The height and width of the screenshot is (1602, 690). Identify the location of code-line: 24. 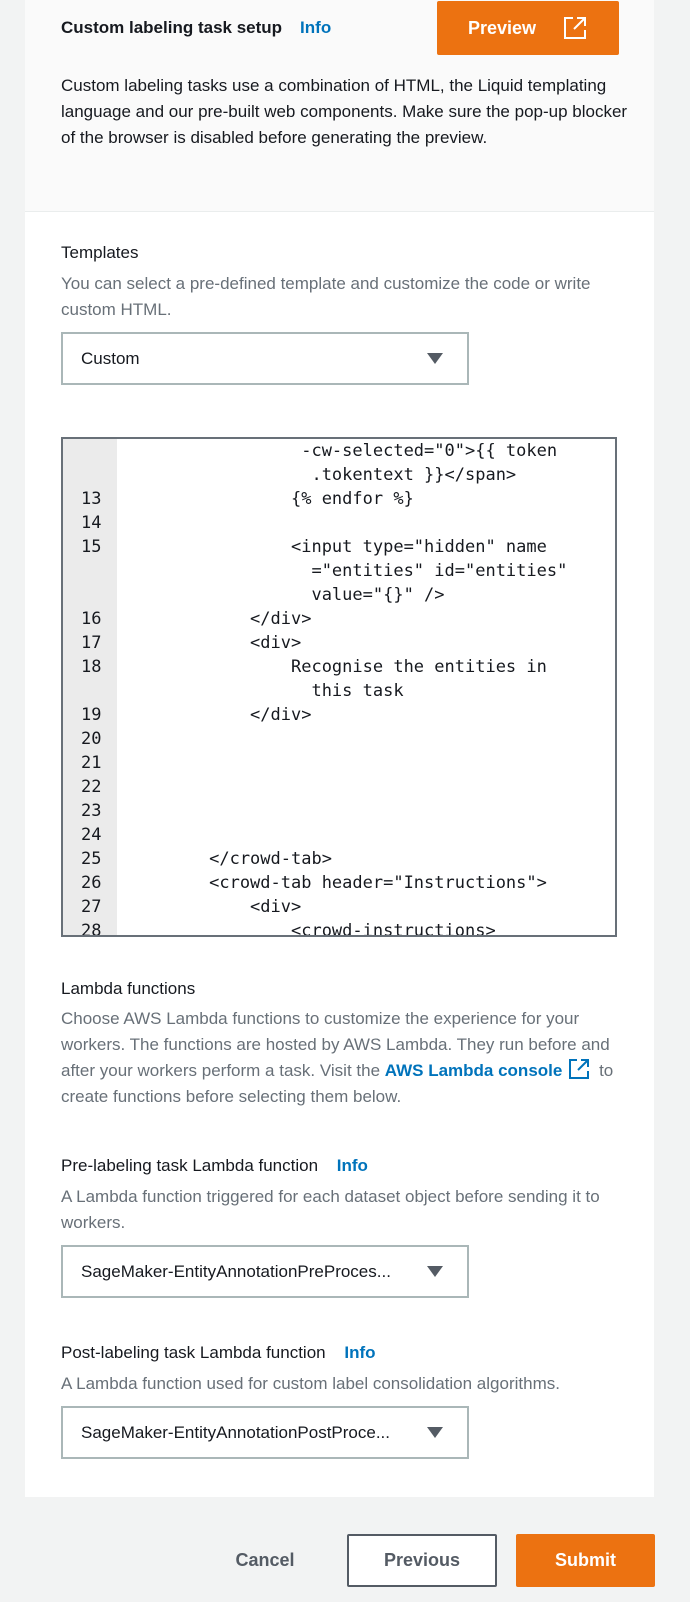
(339, 835).